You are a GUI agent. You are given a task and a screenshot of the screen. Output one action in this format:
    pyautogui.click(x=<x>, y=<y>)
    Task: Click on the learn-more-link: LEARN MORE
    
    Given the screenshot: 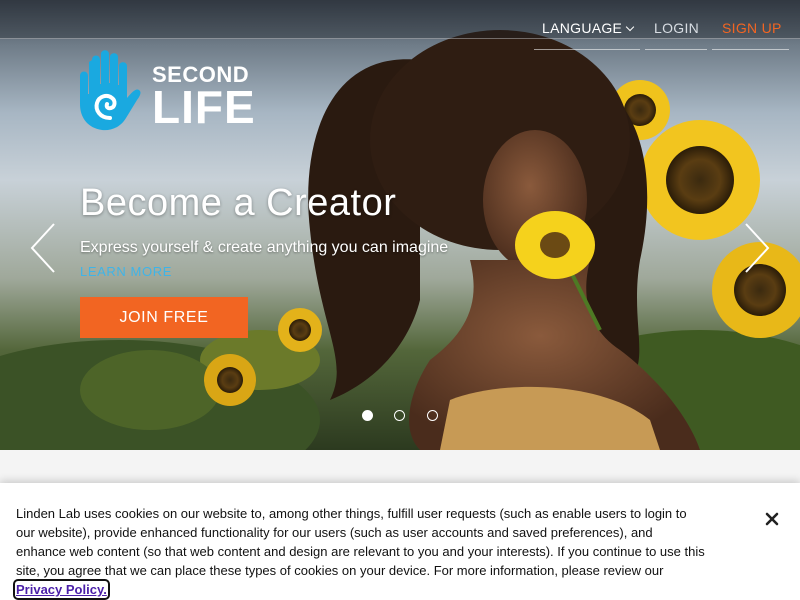 What is the action you would take?
    pyautogui.click(x=126, y=271)
    